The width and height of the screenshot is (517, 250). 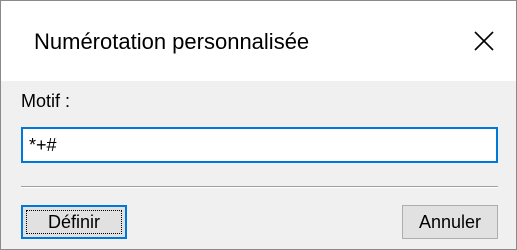 I want to click on cancel-button-label: Annuler, so click(x=450, y=221).